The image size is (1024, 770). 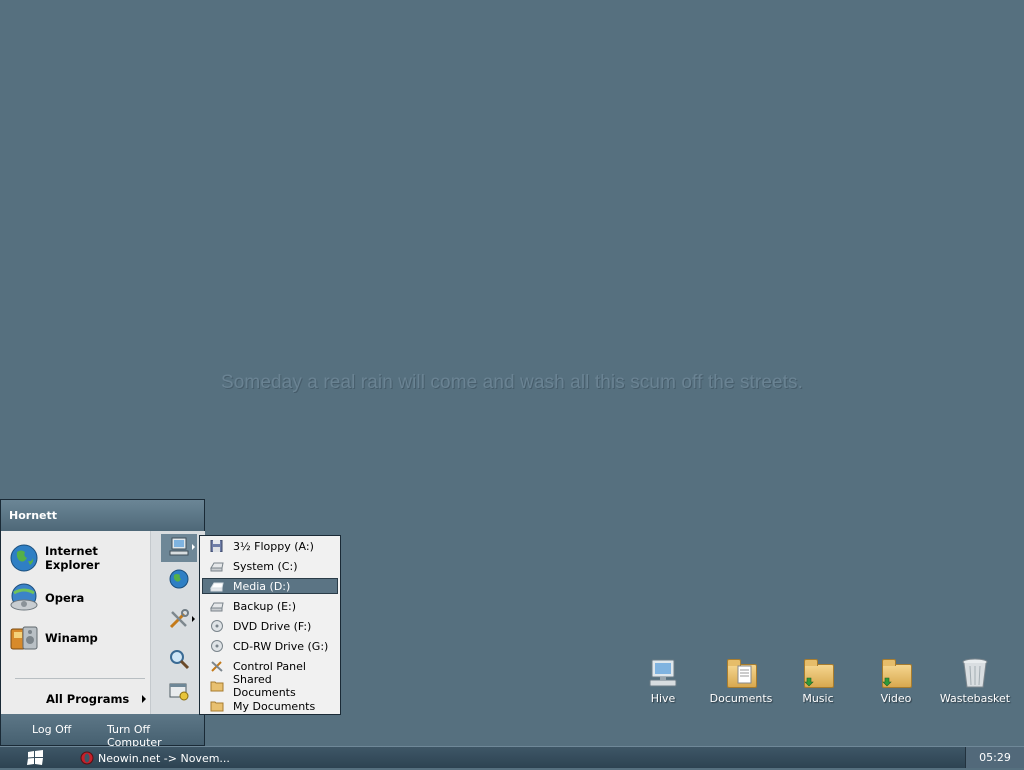 I want to click on desktop-icon-music: Music, so click(x=818, y=680).